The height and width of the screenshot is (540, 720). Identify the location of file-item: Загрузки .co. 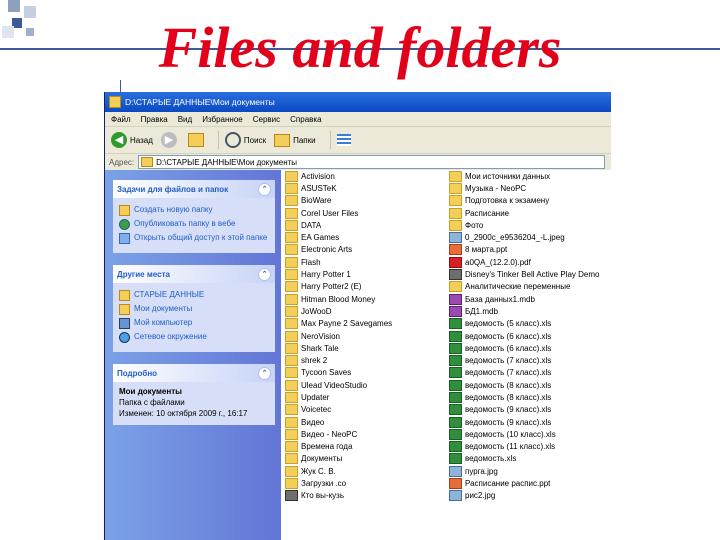
(338, 483).